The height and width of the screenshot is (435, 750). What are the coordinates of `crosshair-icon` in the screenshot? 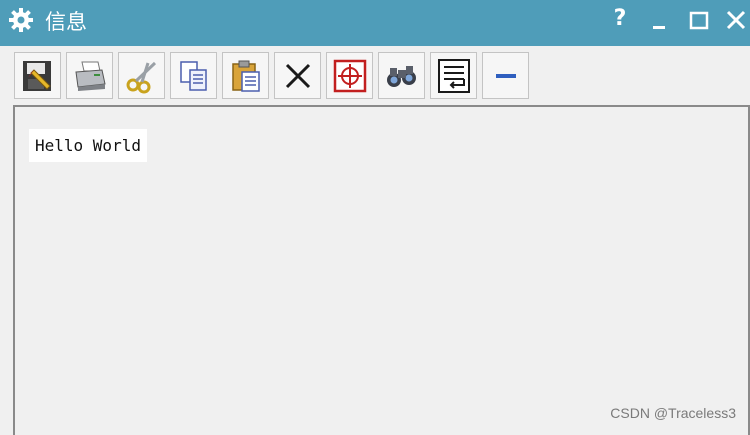 It's located at (350, 76).